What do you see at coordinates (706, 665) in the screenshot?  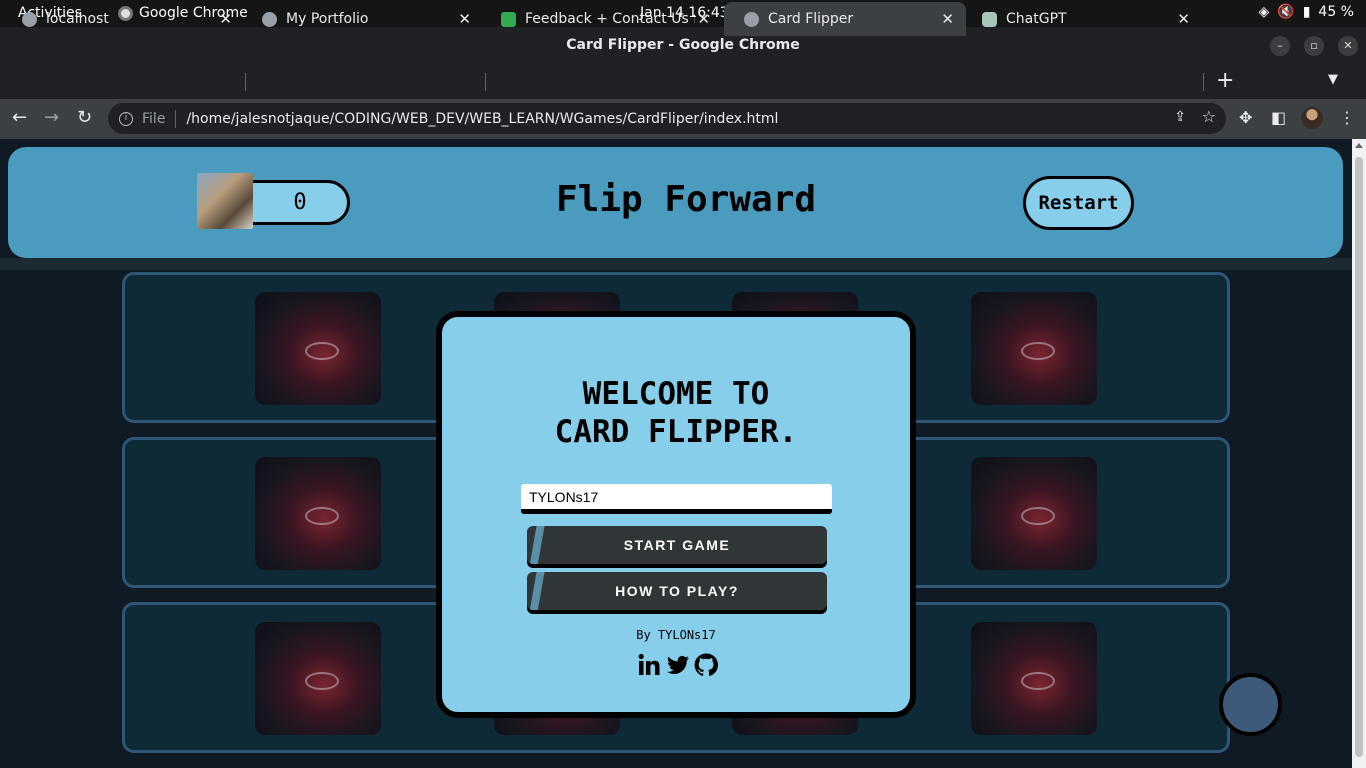 I see `github-icon` at bounding box center [706, 665].